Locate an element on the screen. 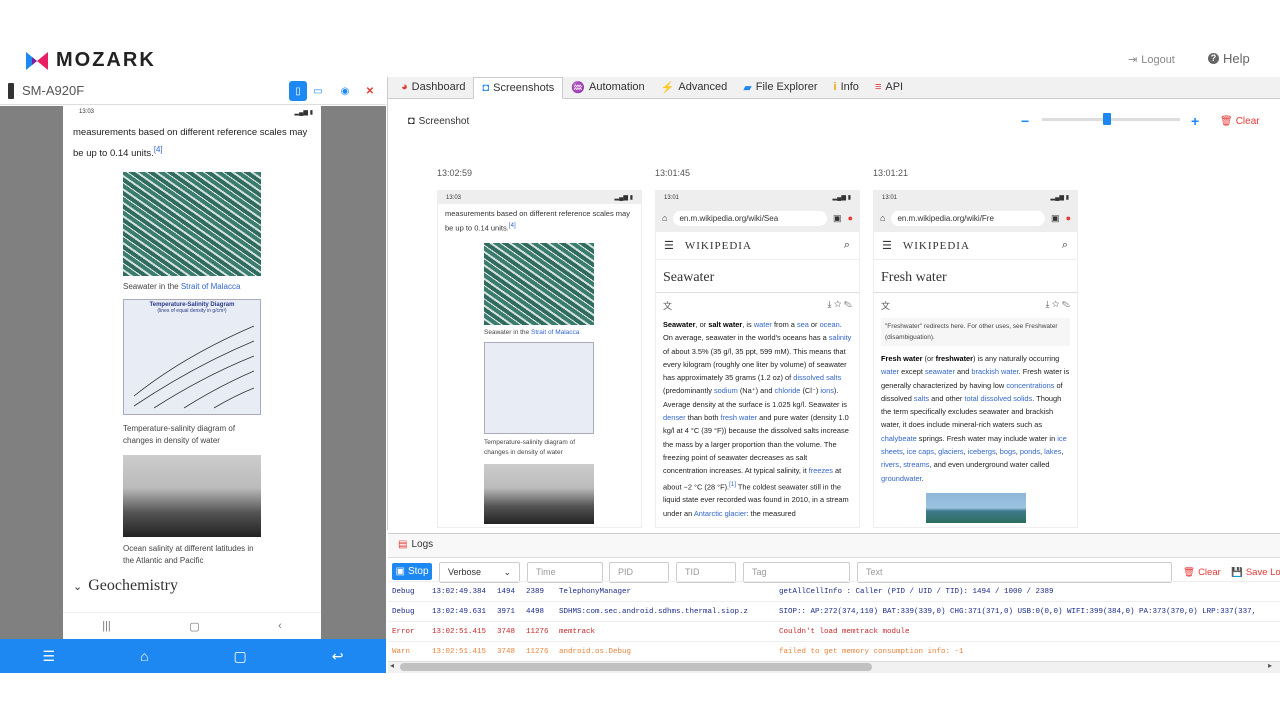  log-level-select: Verbose ⌄ is located at coordinates (479, 572).